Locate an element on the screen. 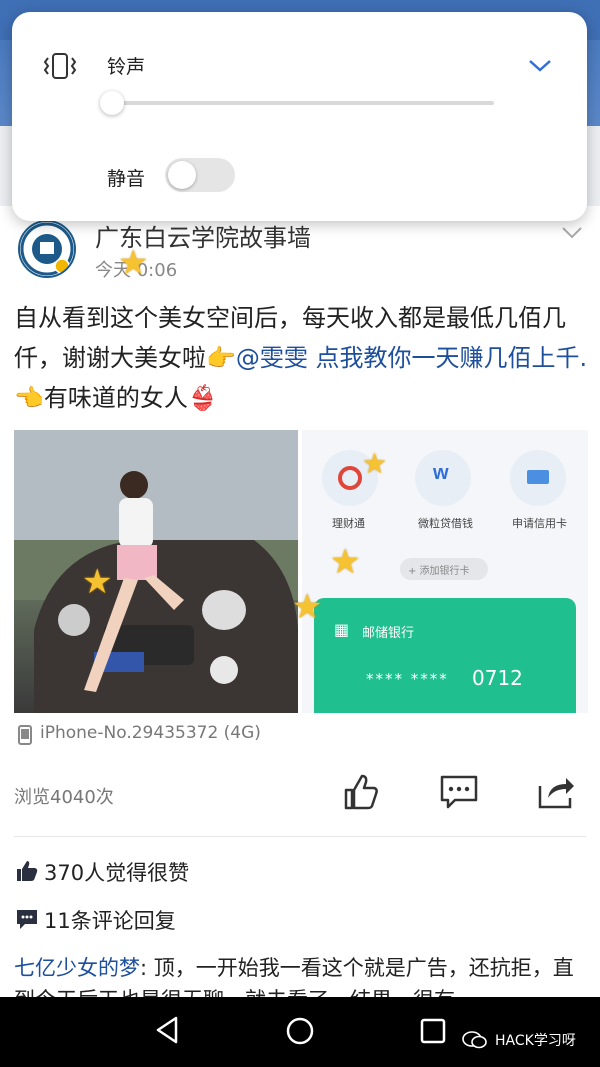 This screenshot has width=600, height=1067. post-text-part2: 有味道的女人 is located at coordinates (115, 398).